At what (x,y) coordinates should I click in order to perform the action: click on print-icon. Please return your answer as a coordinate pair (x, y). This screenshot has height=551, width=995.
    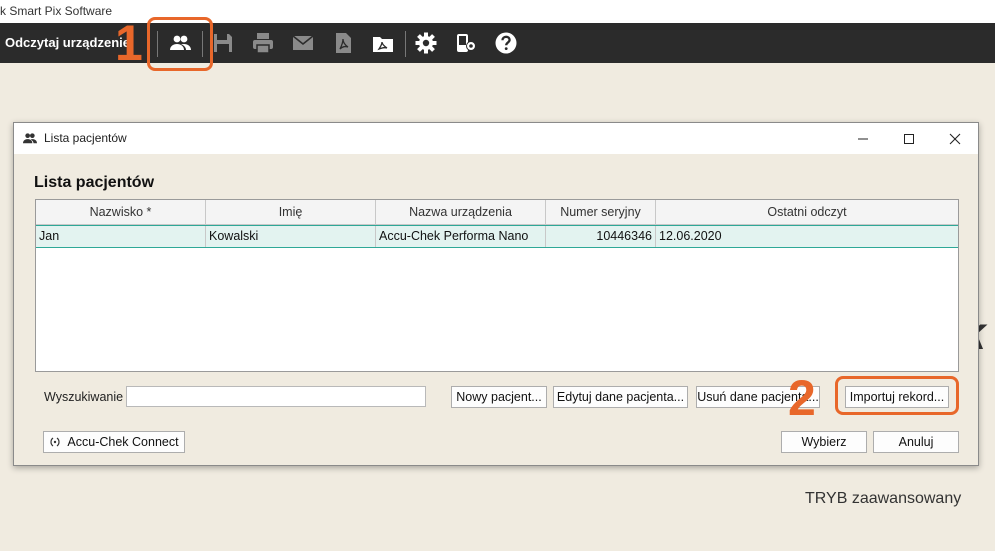
    Looking at the image, I should click on (263, 43).